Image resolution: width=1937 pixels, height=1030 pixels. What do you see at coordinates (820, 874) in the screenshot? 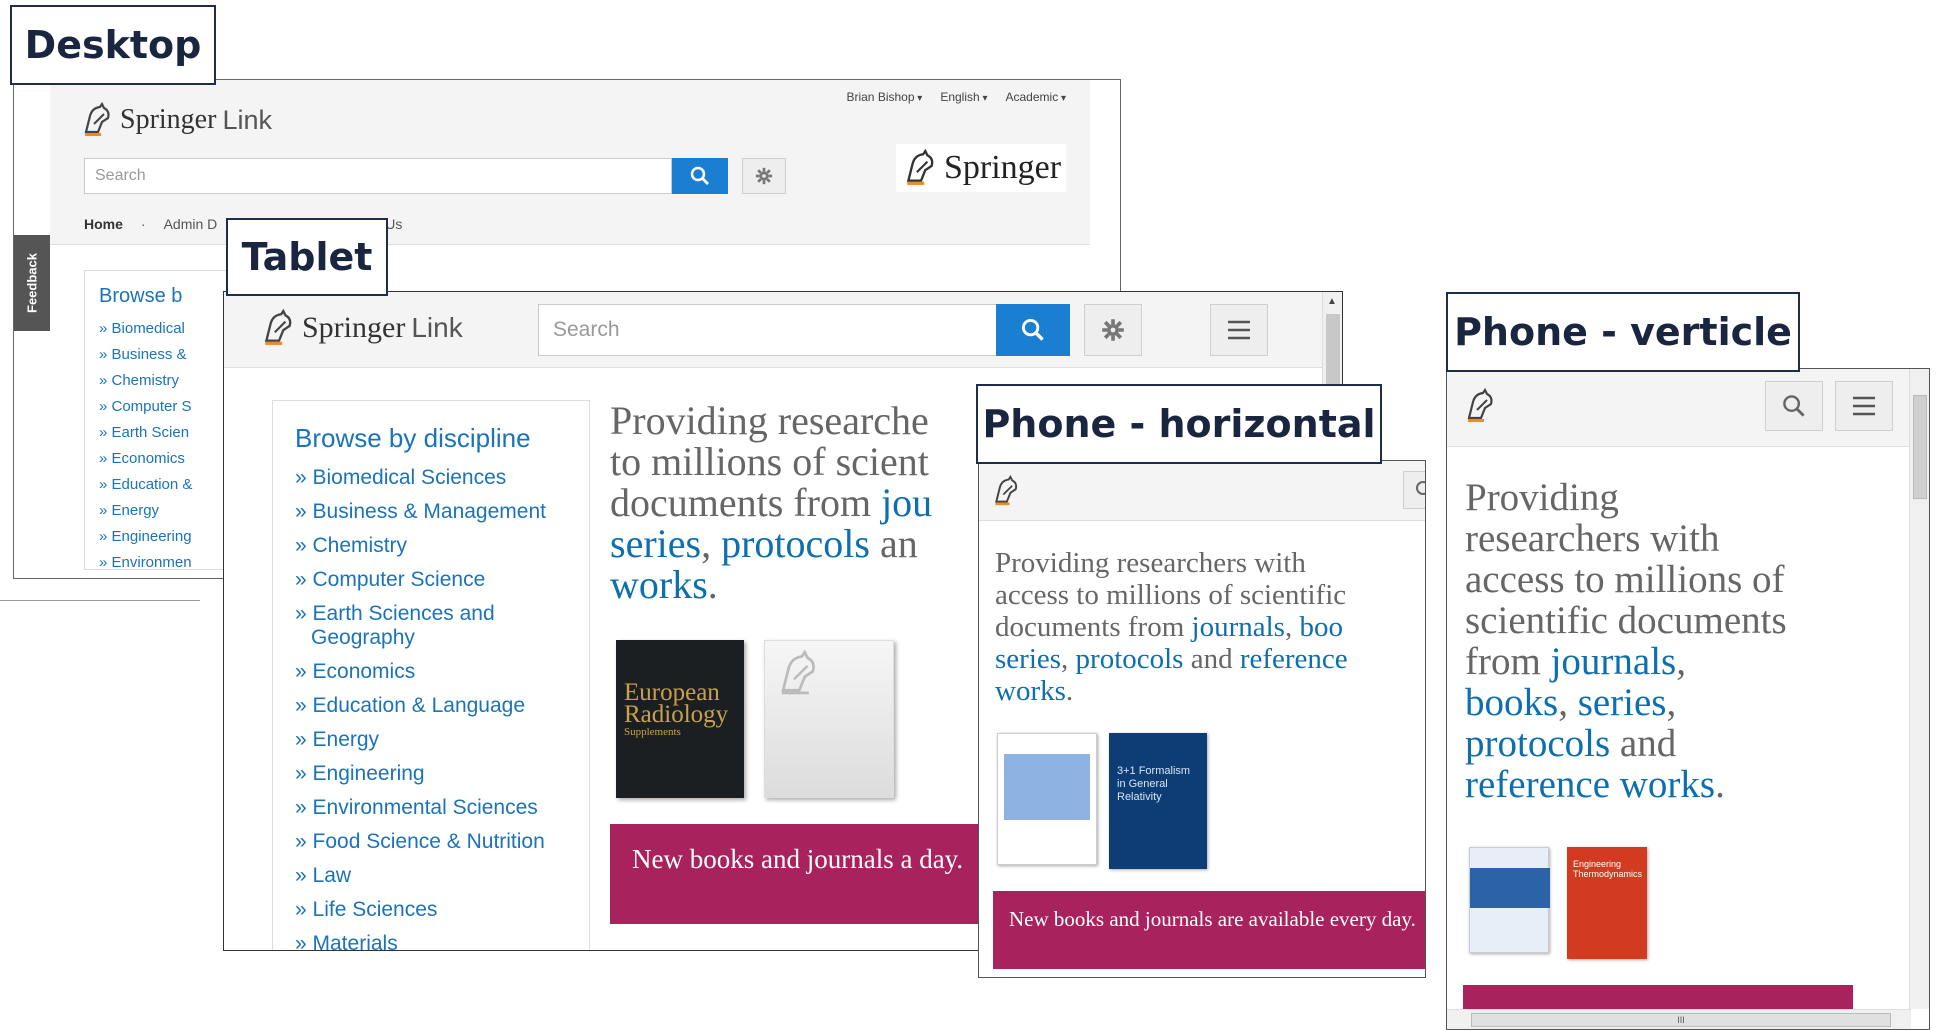
I see `new-content-banner: New books and journals a day.` at bounding box center [820, 874].